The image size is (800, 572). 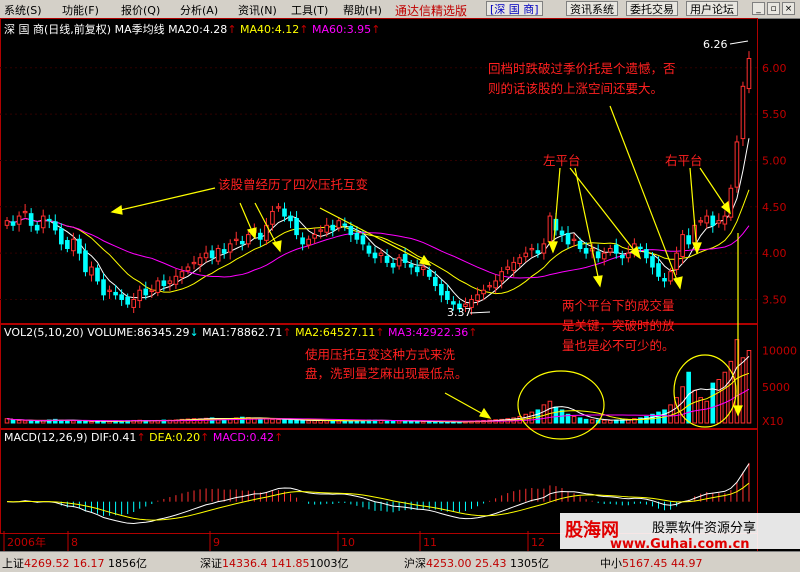 What do you see at coordinates (257, 10) in the screenshot?
I see `menu-news: 资讯(N)` at bounding box center [257, 10].